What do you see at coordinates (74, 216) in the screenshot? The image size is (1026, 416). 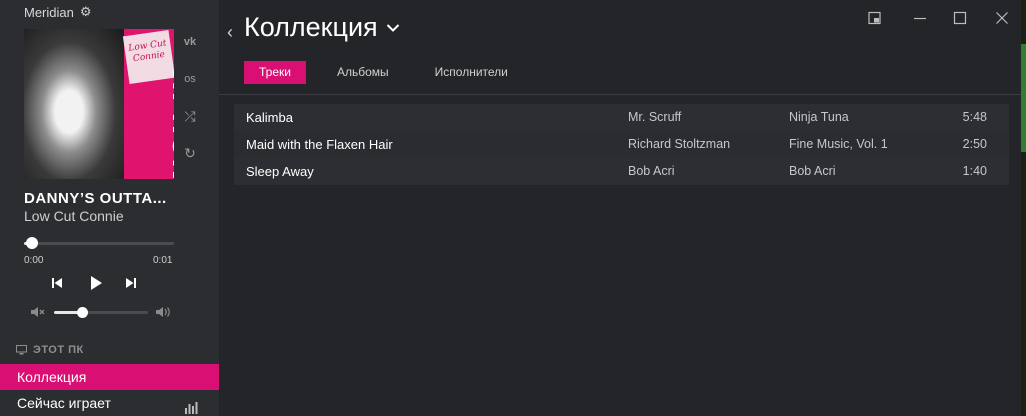 I see `now-playing-artist: Low Cut Connie` at bounding box center [74, 216].